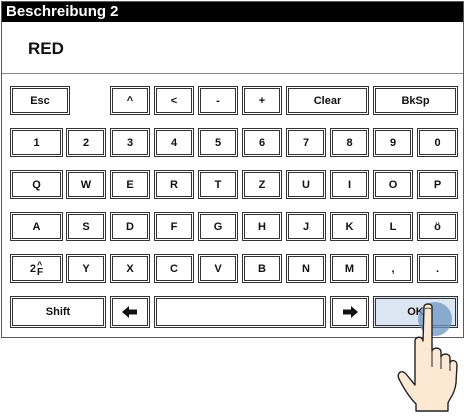 This screenshot has width=467, height=419. Describe the element at coordinates (58, 312) in the screenshot. I see `key-shift: Shift` at that location.